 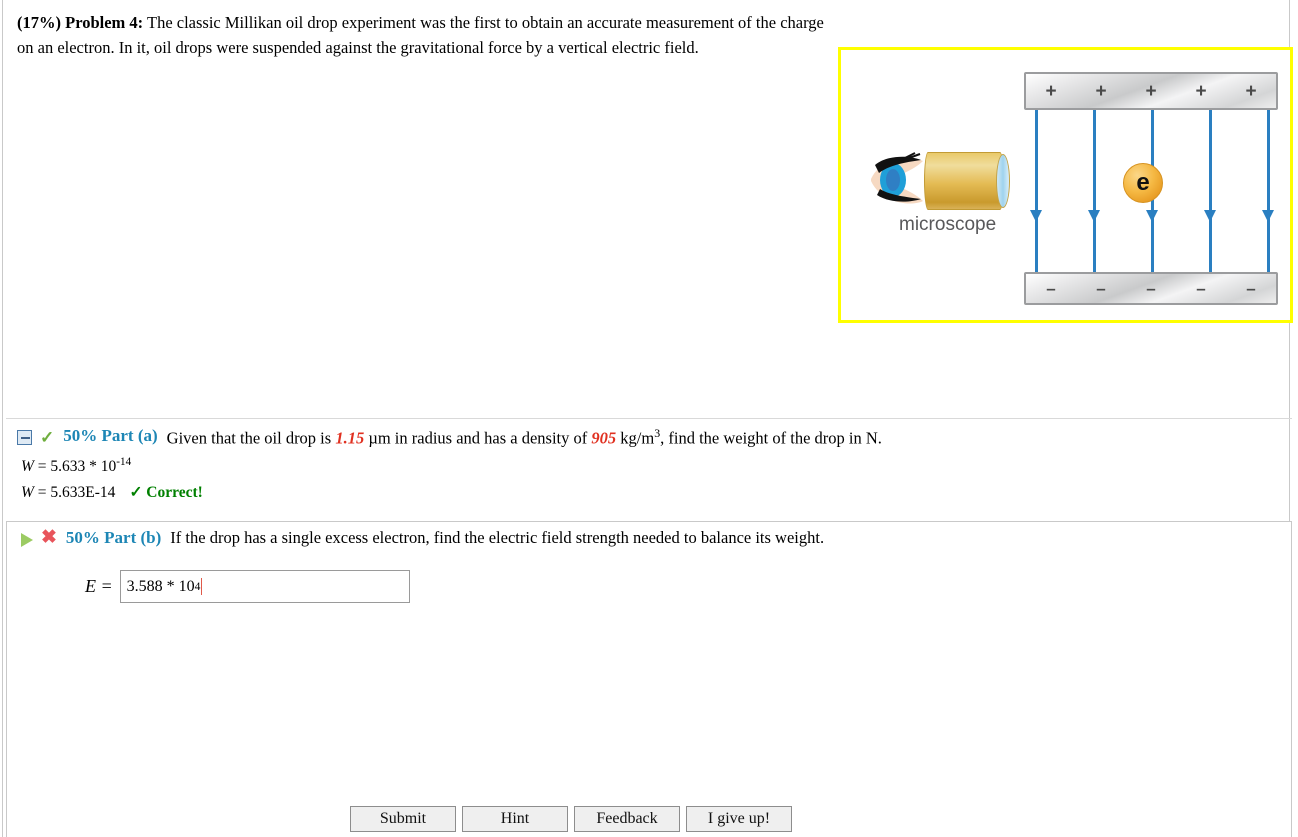 What do you see at coordinates (967, 181) in the screenshot?
I see `microscope-body` at bounding box center [967, 181].